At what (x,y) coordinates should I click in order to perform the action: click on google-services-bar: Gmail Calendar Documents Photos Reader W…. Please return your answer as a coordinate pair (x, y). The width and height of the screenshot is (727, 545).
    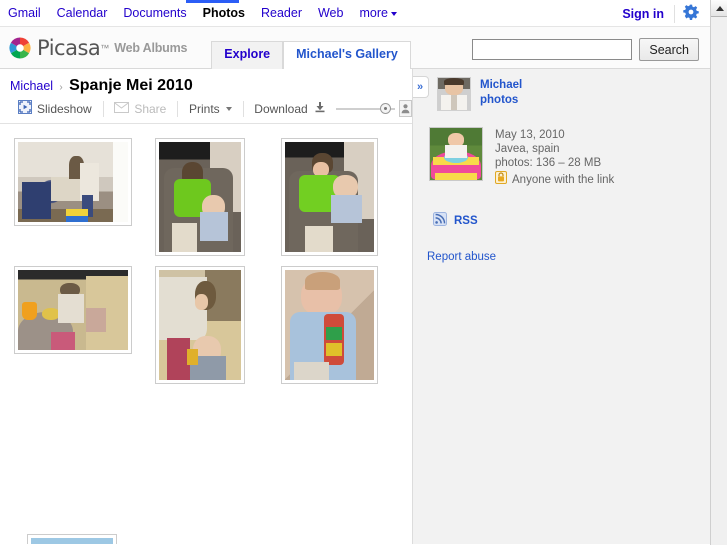
    Looking at the image, I should click on (363, 13).